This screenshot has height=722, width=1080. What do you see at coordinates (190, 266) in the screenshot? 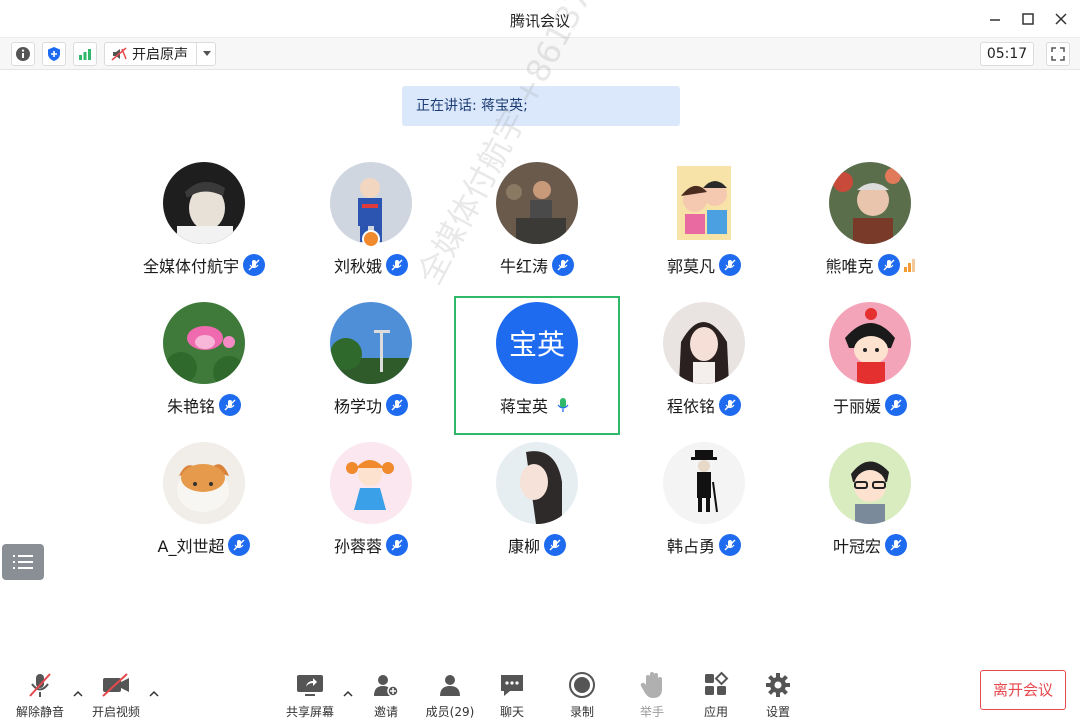
I see `participant-name: 全媒体付航宇` at bounding box center [190, 266].